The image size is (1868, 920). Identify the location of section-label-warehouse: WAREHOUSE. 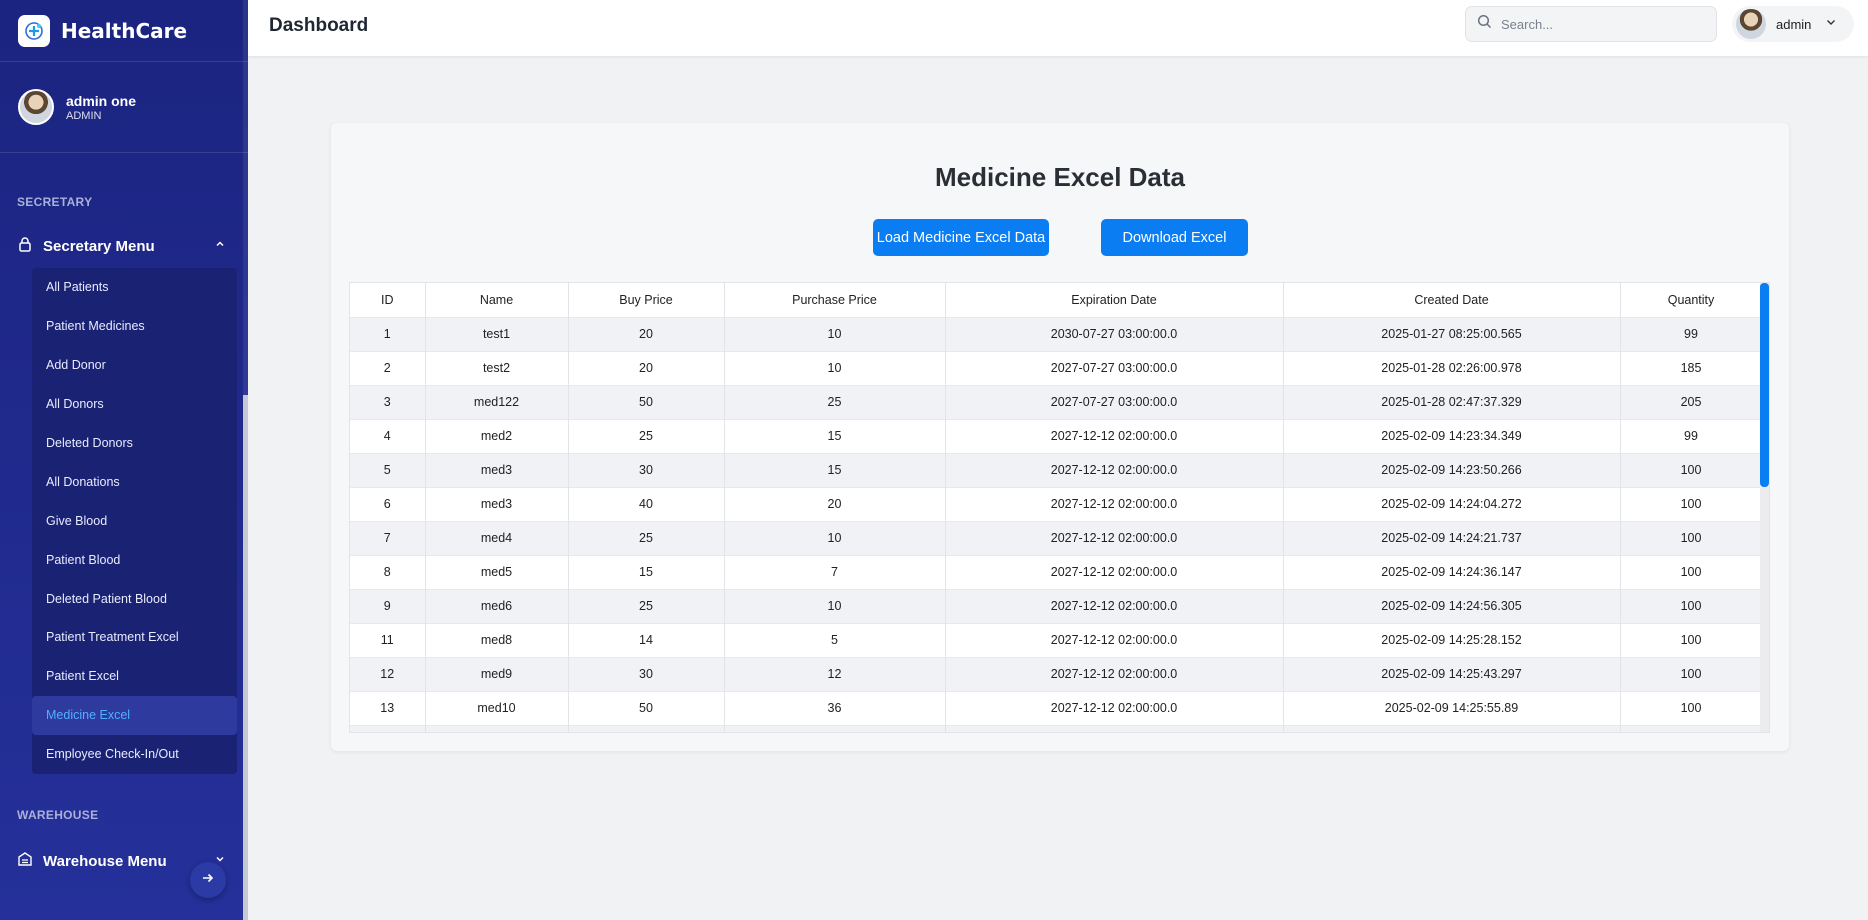
(58, 815).